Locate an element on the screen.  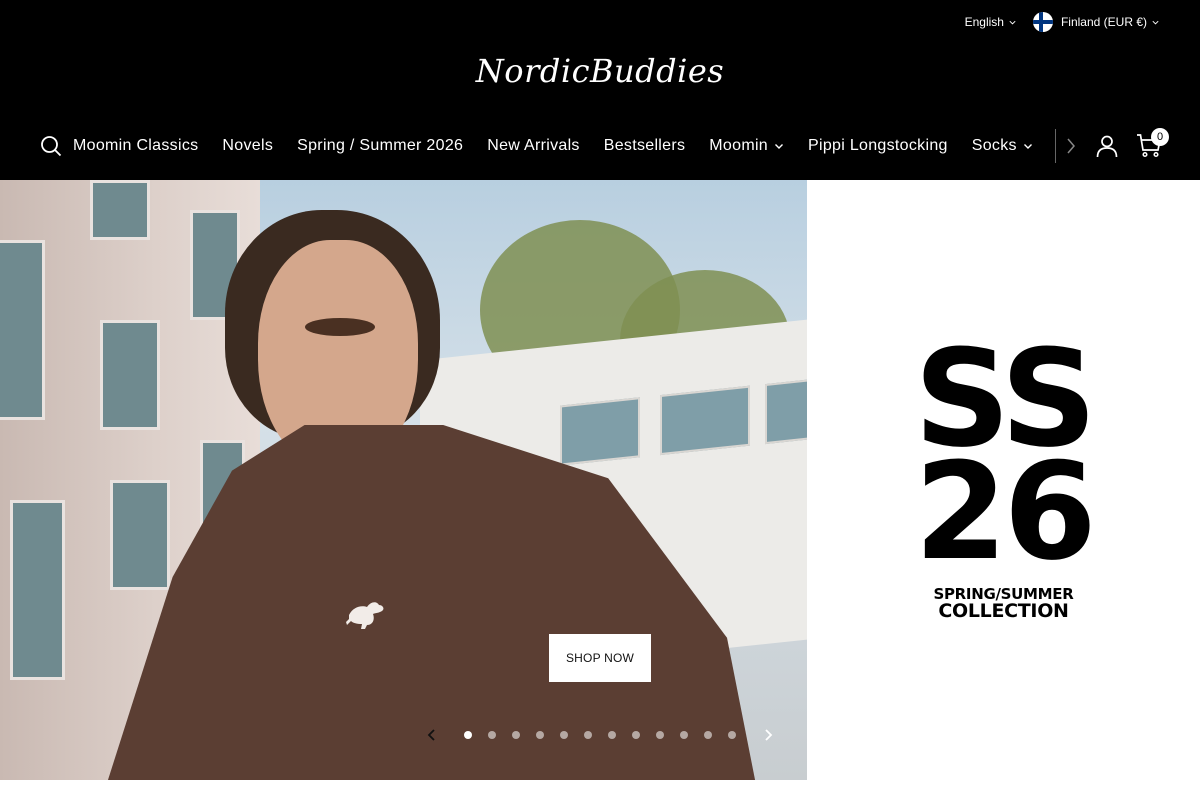
nav-label: Pippi Longstocking is located at coordinates (878, 145).